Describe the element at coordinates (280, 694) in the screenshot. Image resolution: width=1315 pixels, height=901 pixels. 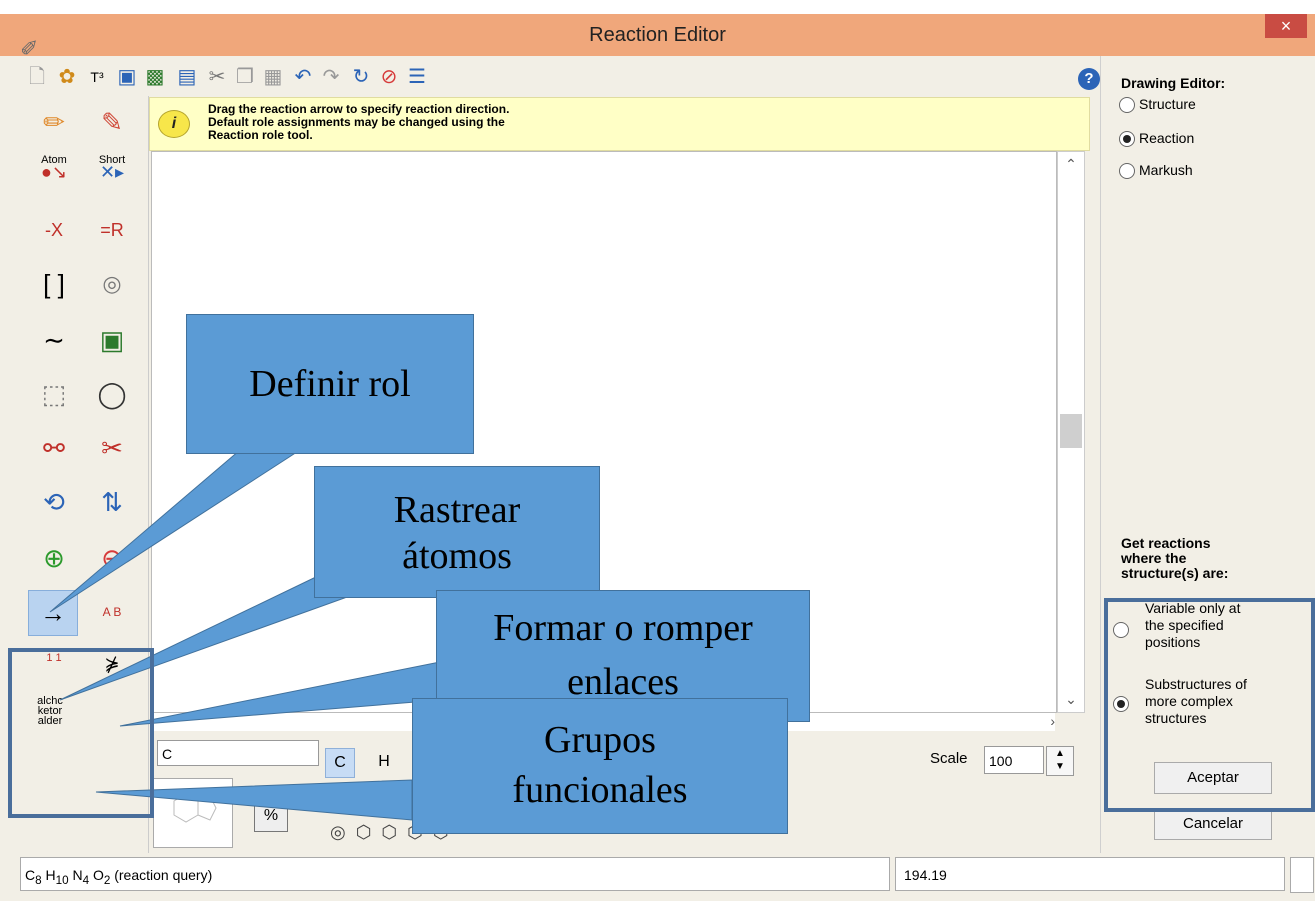
I see `pointer-formar` at that location.